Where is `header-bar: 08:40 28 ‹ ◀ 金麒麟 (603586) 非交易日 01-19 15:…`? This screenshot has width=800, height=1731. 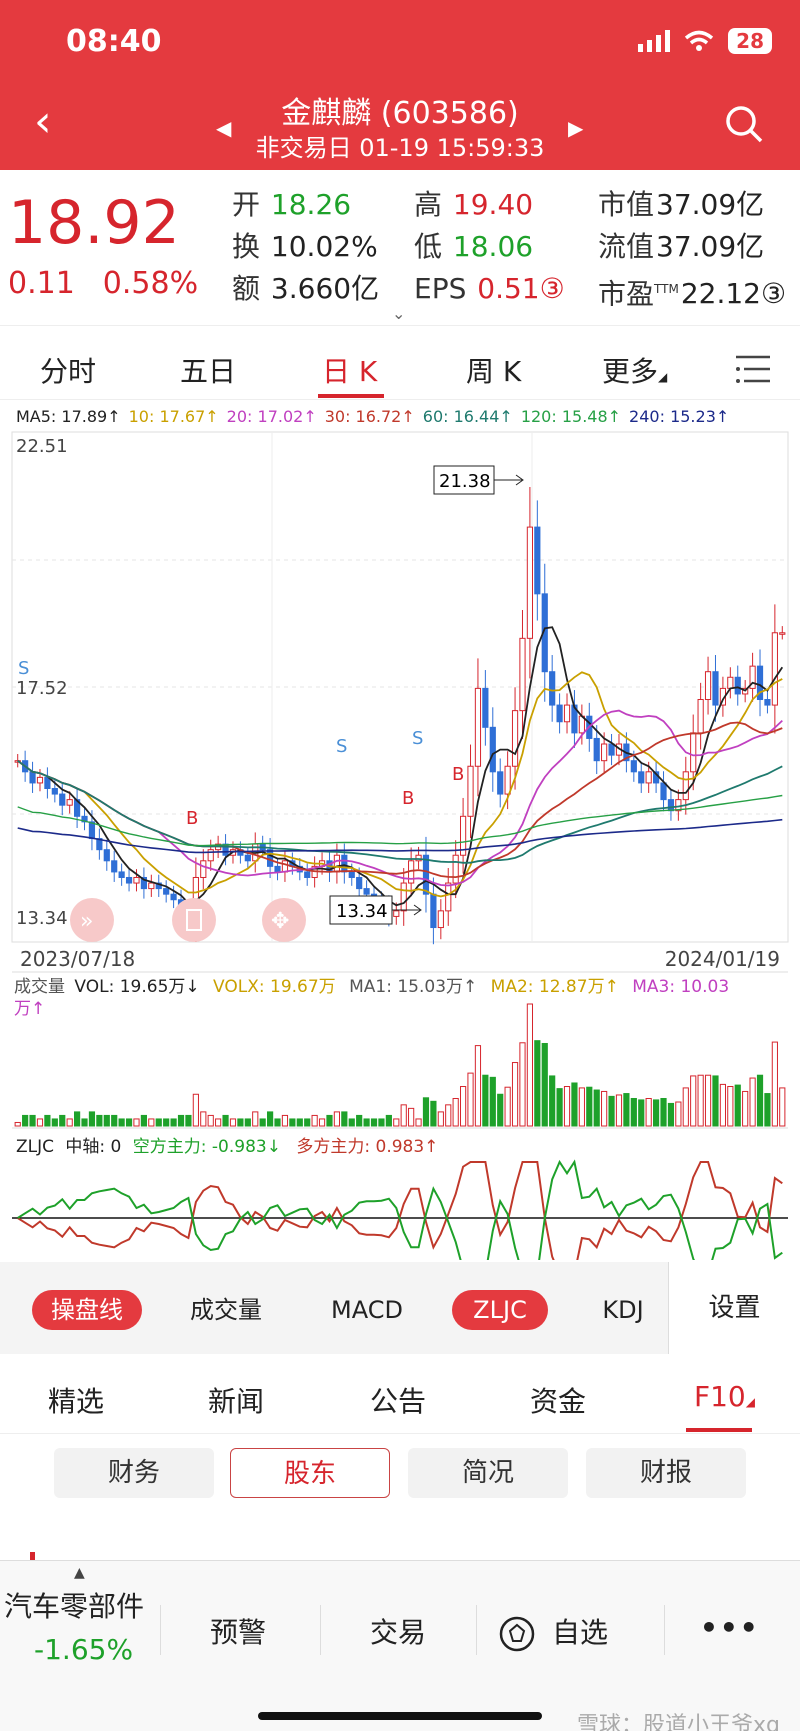 header-bar: 08:40 28 ‹ ◀ 金麒麟 (603586) 非交易日 01-19 15:… is located at coordinates (400, 85).